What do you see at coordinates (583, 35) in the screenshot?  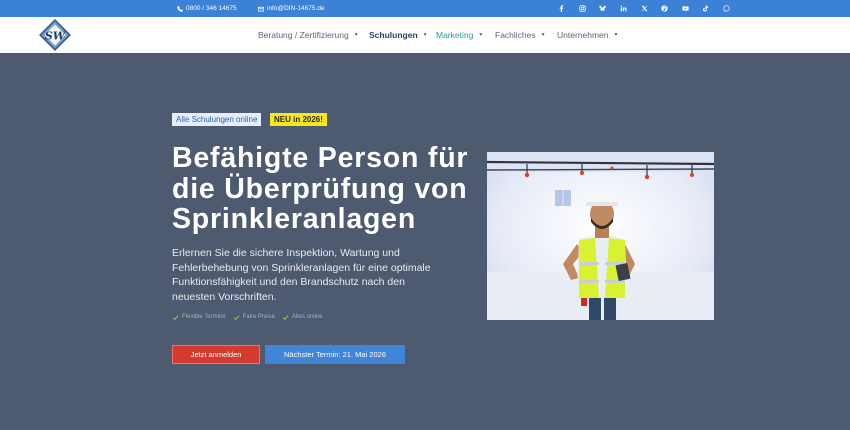 I see `nav-label: Unternehmen` at bounding box center [583, 35].